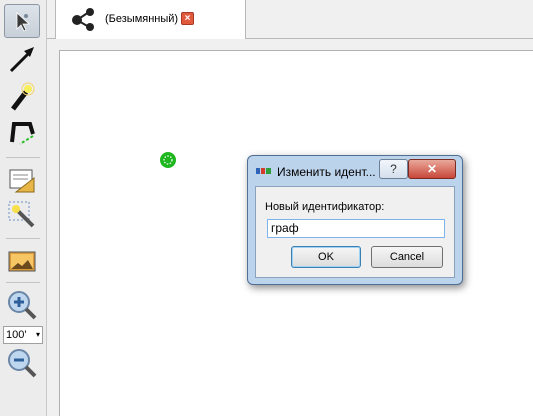  I want to click on export-image-button, so click(22, 261).